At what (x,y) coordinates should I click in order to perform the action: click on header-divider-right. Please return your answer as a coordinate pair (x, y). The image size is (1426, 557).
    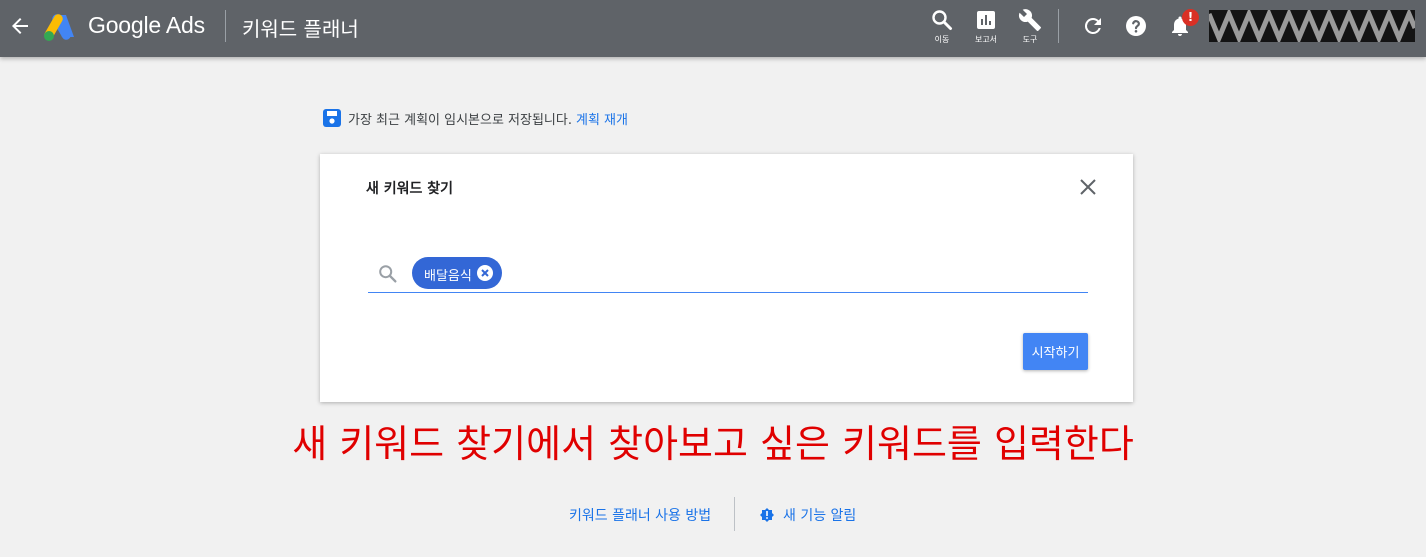
    Looking at the image, I should click on (1058, 26).